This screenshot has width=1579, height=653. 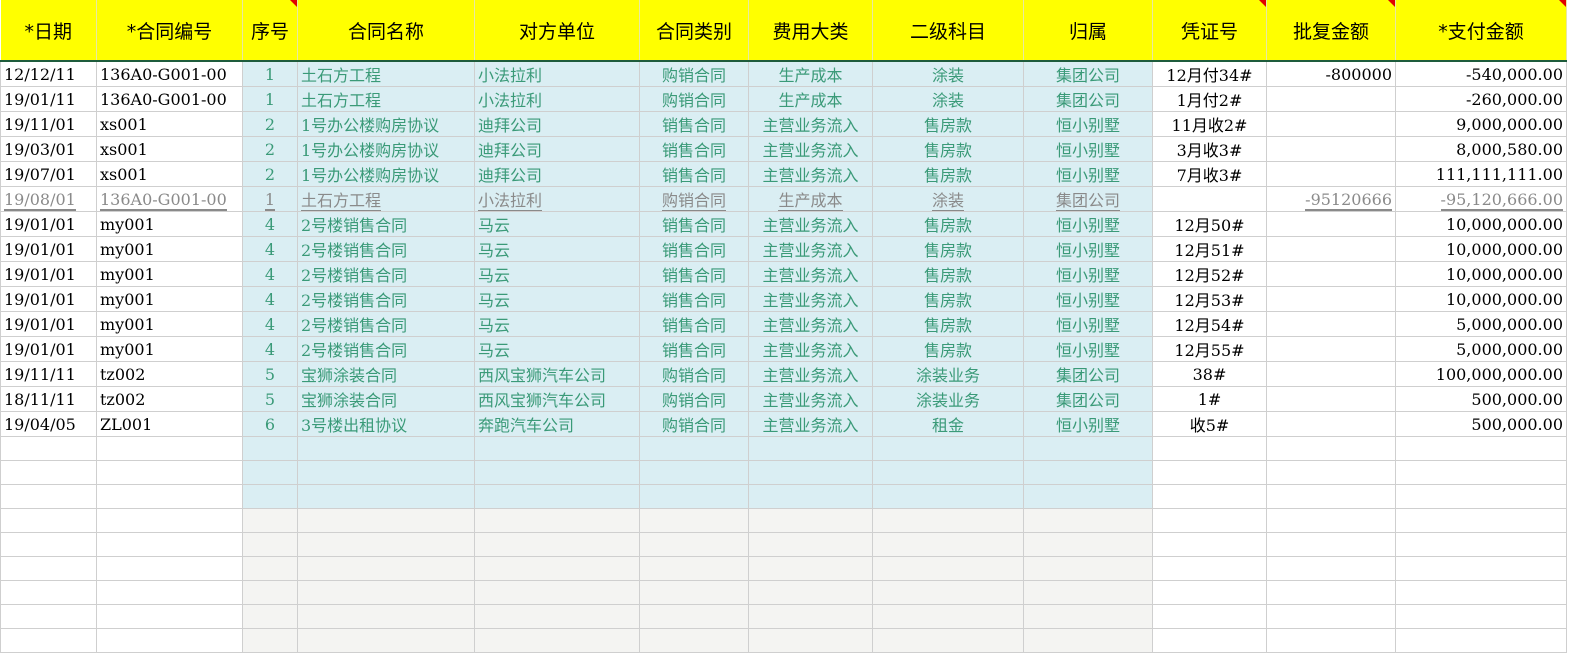 What do you see at coordinates (1481, 349) in the screenshot?
I see `cell: 5,000,000.00` at bounding box center [1481, 349].